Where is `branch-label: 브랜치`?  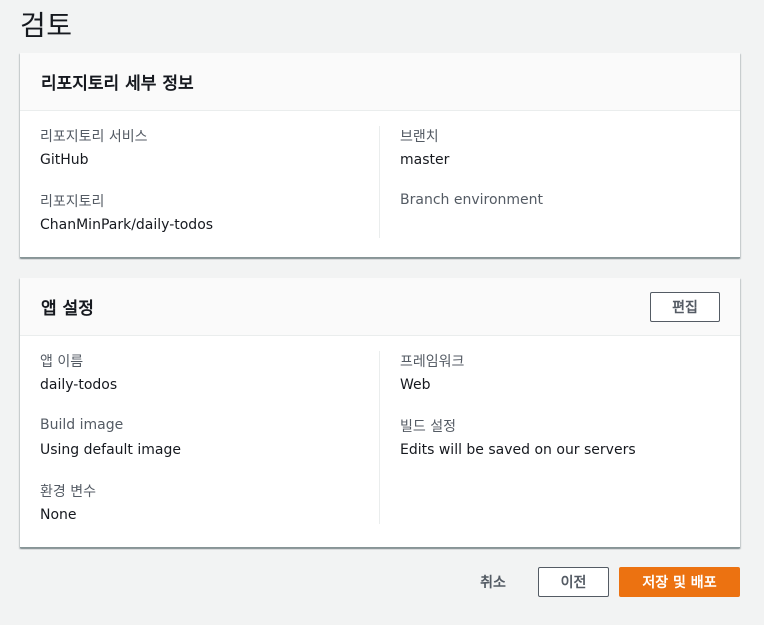 branch-label: 브랜치 is located at coordinates (419, 137).